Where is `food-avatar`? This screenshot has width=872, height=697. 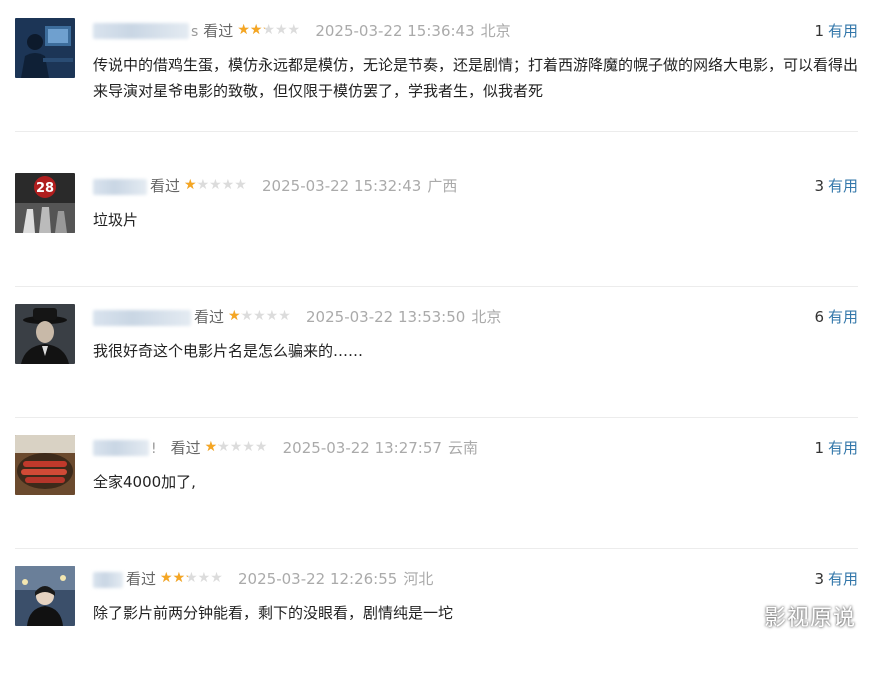 food-avatar is located at coordinates (45, 465).